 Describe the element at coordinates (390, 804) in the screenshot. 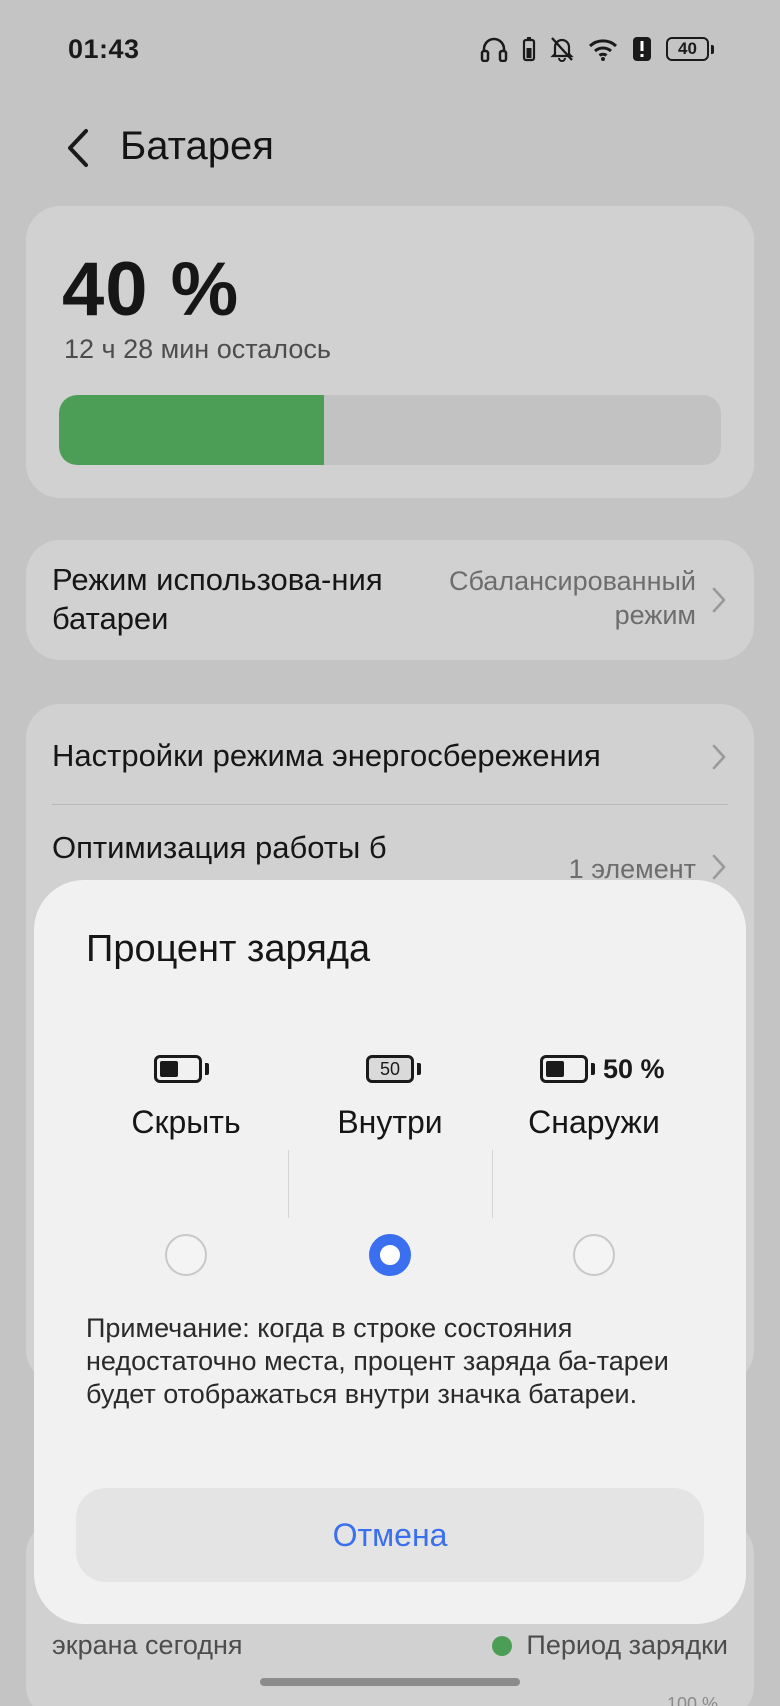

I see `divider` at that location.